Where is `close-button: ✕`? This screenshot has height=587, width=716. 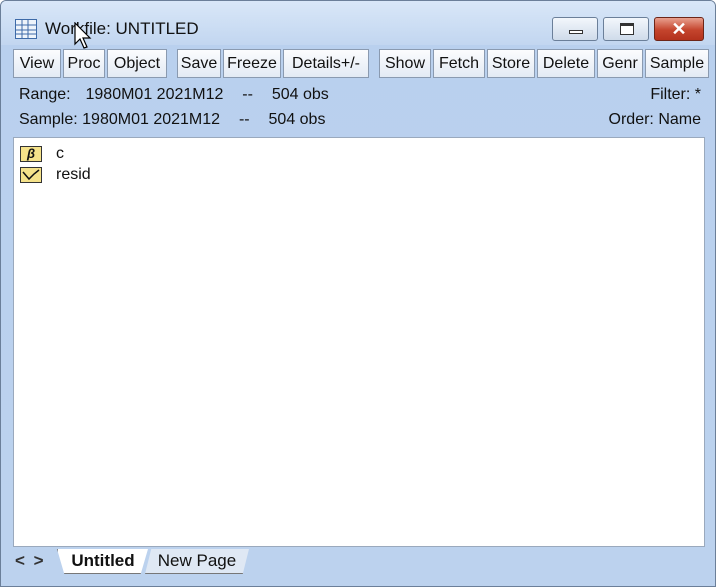
close-button: ✕ is located at coordinates (679, 29).